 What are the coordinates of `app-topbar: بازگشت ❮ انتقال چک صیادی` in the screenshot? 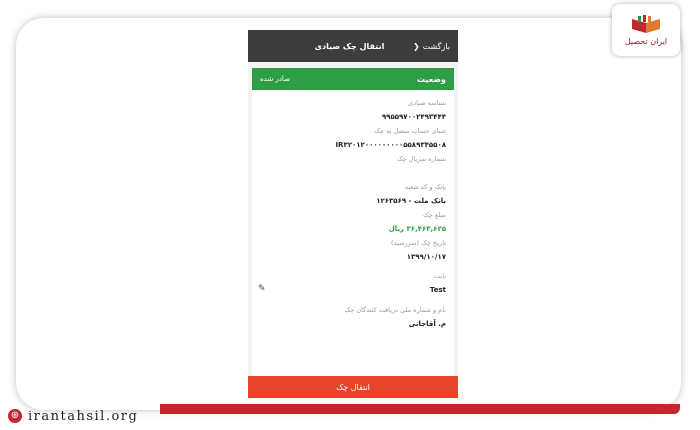 It's located at (353, 46).